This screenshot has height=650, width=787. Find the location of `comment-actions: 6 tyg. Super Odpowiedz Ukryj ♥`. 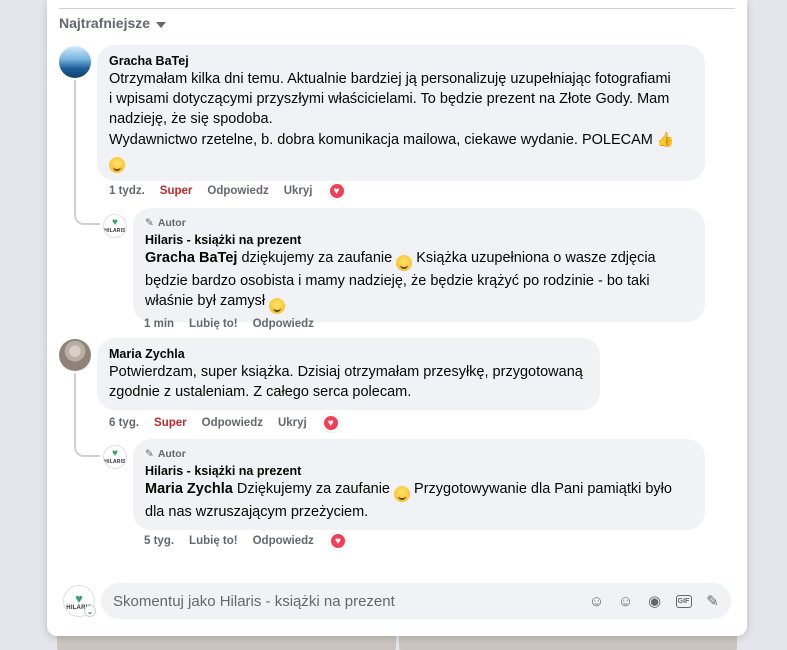

comment-actions: 6 tyg. Super Odpowiedz Ukryj ♥ is located at coordinates (232, 423).